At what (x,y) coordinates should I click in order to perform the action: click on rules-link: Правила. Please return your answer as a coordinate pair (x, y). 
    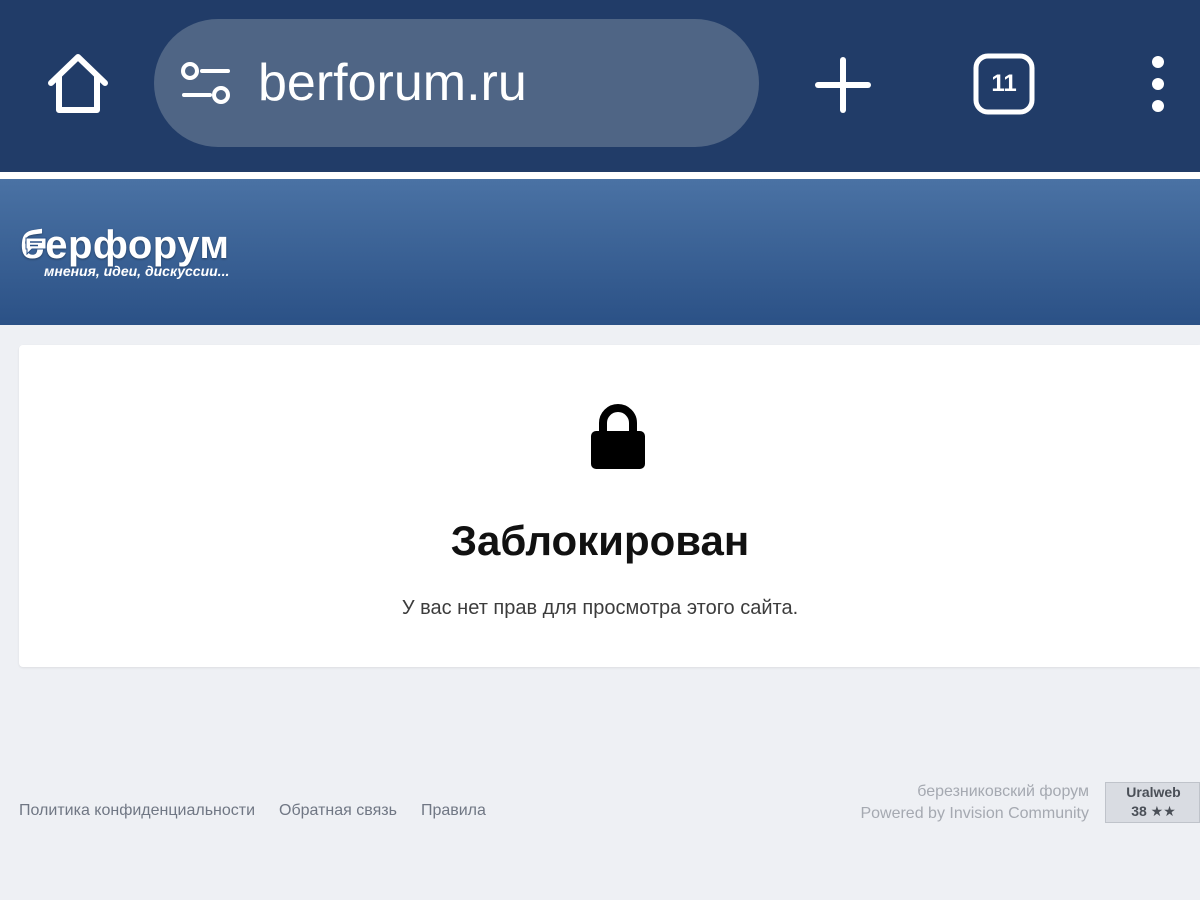
    Looking at the image, I should click on (453, 813).